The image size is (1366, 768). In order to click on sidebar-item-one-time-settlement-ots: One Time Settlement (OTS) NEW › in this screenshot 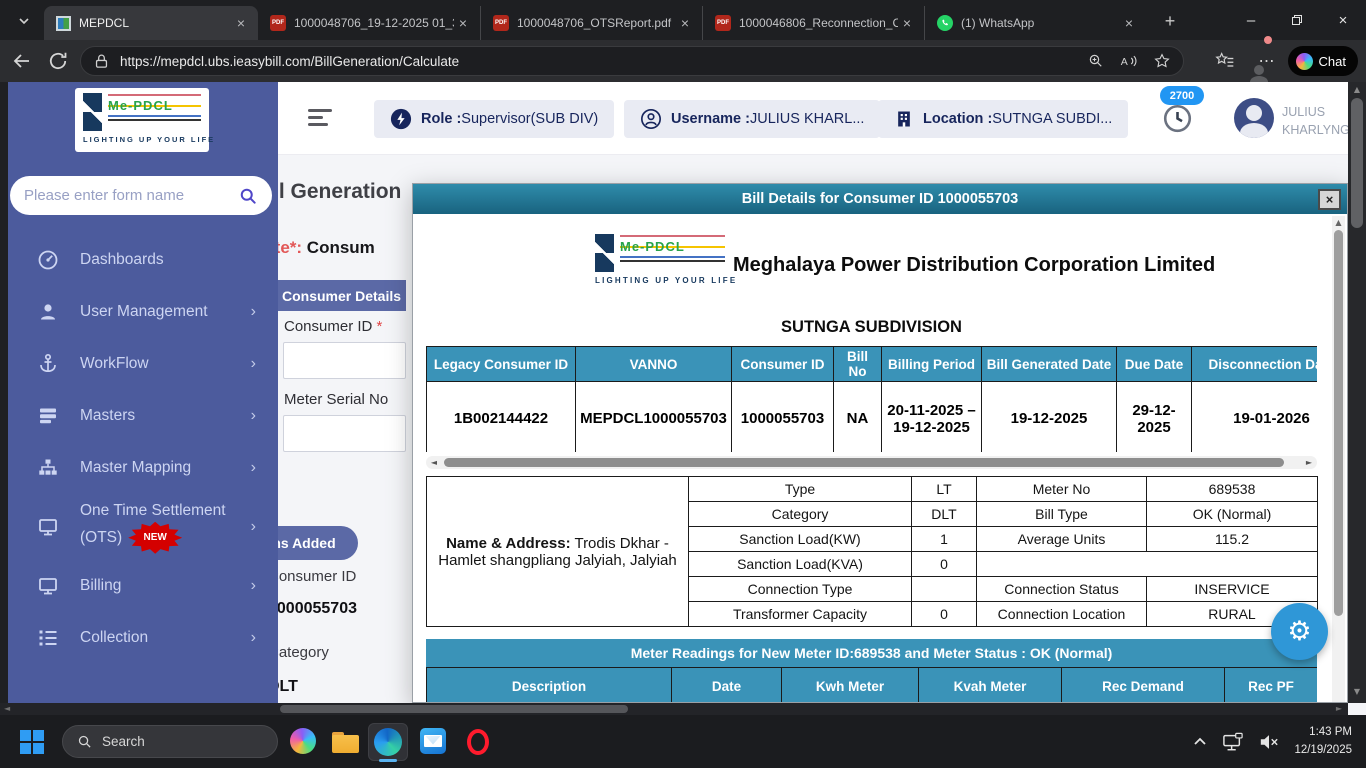, I will do `click(143, 527)`.